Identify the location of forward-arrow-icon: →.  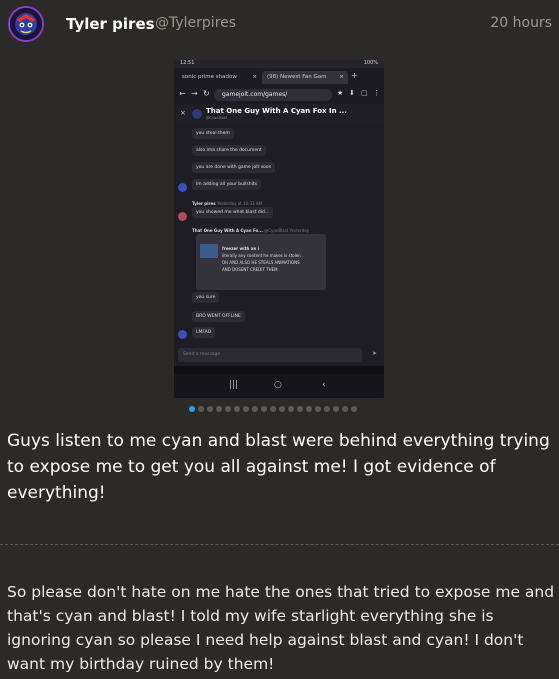
(194, 93).